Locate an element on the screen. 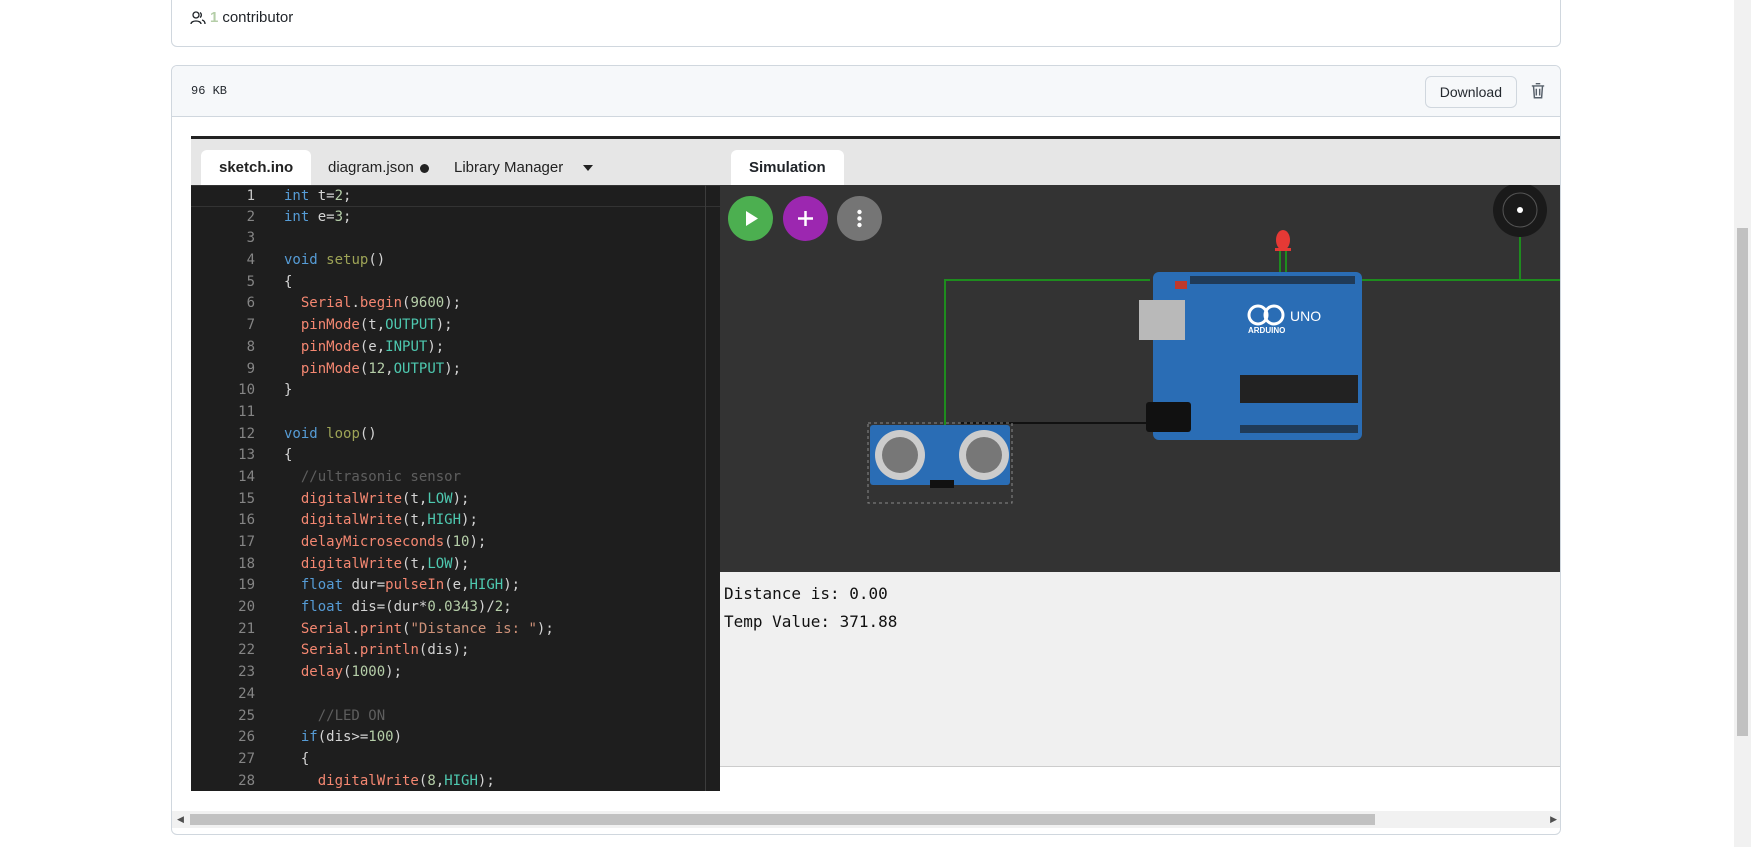 The height and width of the screenshot is (847, 1751). code-line: 23 delay(1000); is located at coordinates (455, 673).